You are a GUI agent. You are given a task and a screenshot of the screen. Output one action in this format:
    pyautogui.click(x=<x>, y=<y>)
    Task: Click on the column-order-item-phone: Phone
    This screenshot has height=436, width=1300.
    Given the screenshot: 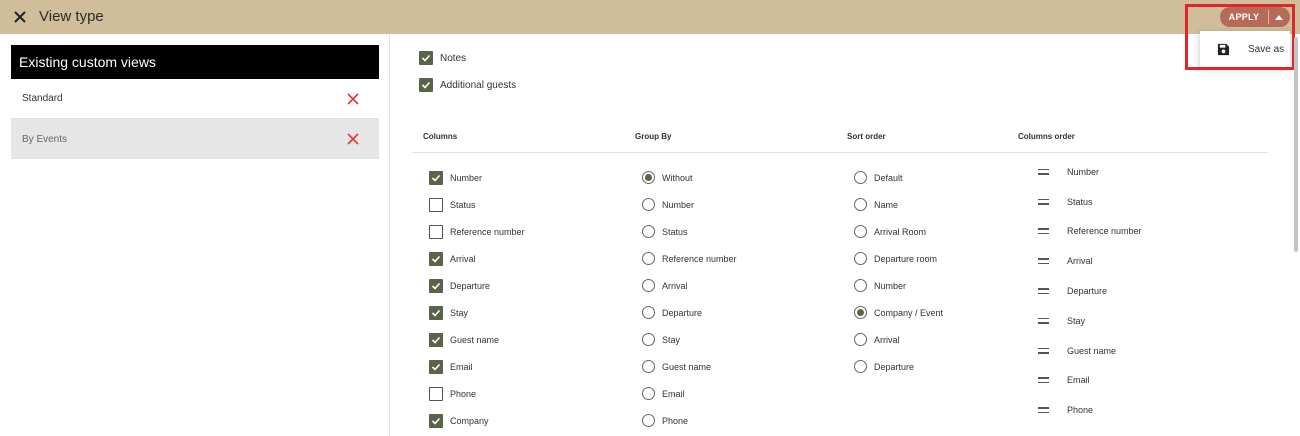 What is the action you would take?
    pyautogui.click(x=1088, y=410)
    